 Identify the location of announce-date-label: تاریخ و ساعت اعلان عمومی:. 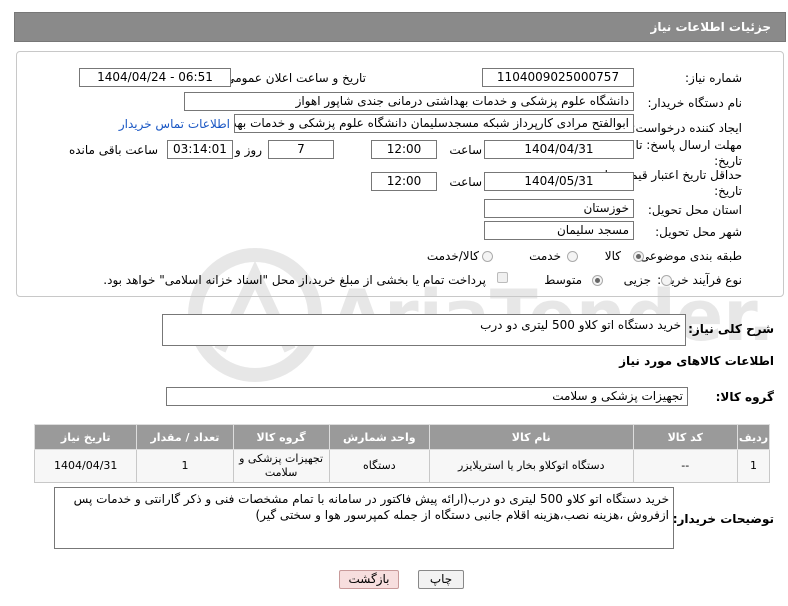
(293, 78).